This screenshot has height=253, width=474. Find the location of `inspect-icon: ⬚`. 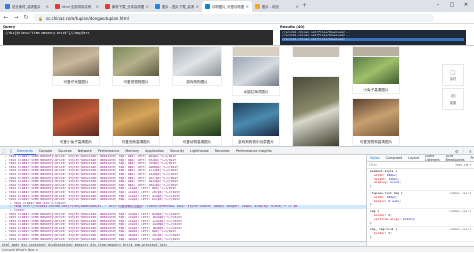

inspect-icon: ⬚ is located at coordinates (4, 150).